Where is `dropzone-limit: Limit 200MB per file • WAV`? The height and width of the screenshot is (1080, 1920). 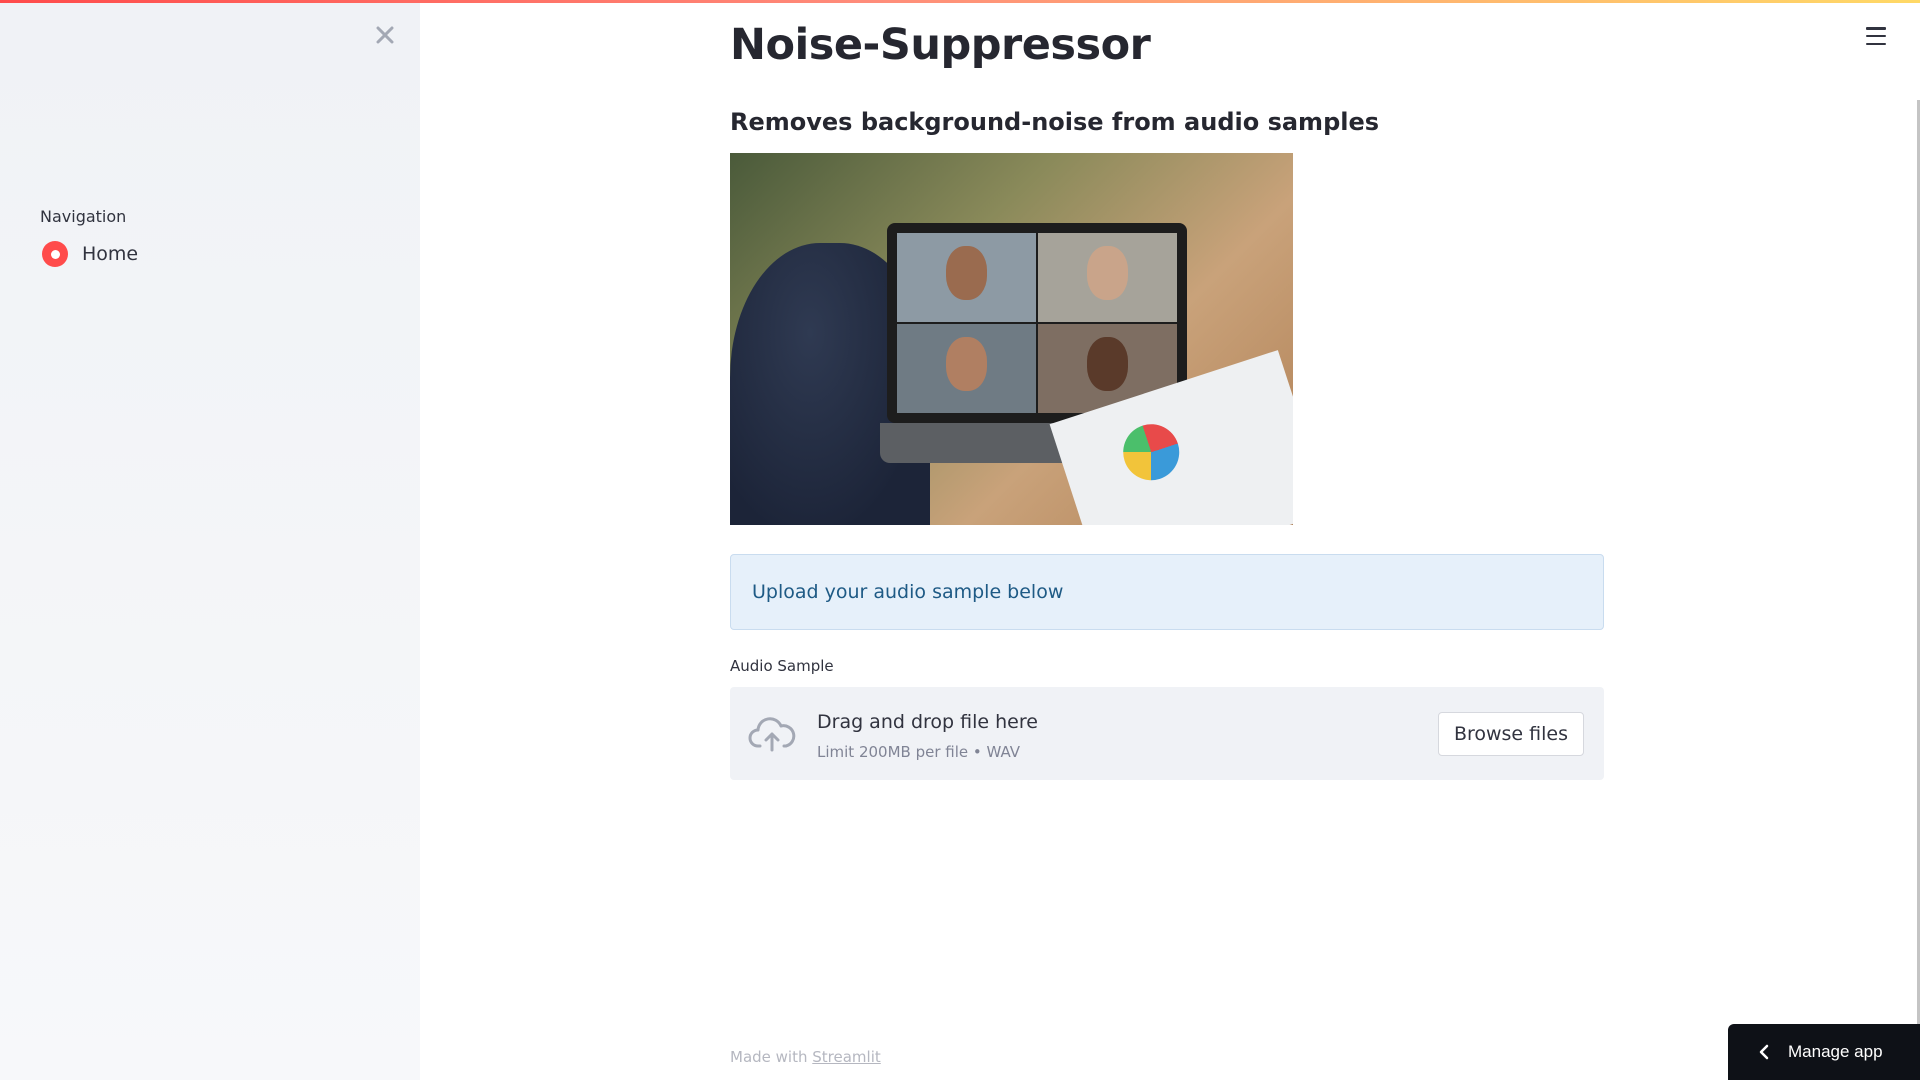
dropzone-limit: Limit 200MB per file • WAV is located at coordinates (919, 752).